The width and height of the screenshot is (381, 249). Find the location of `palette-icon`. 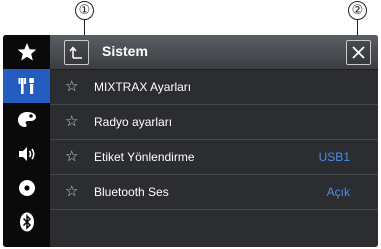

palette-icon is located at coordinates (26, 119).